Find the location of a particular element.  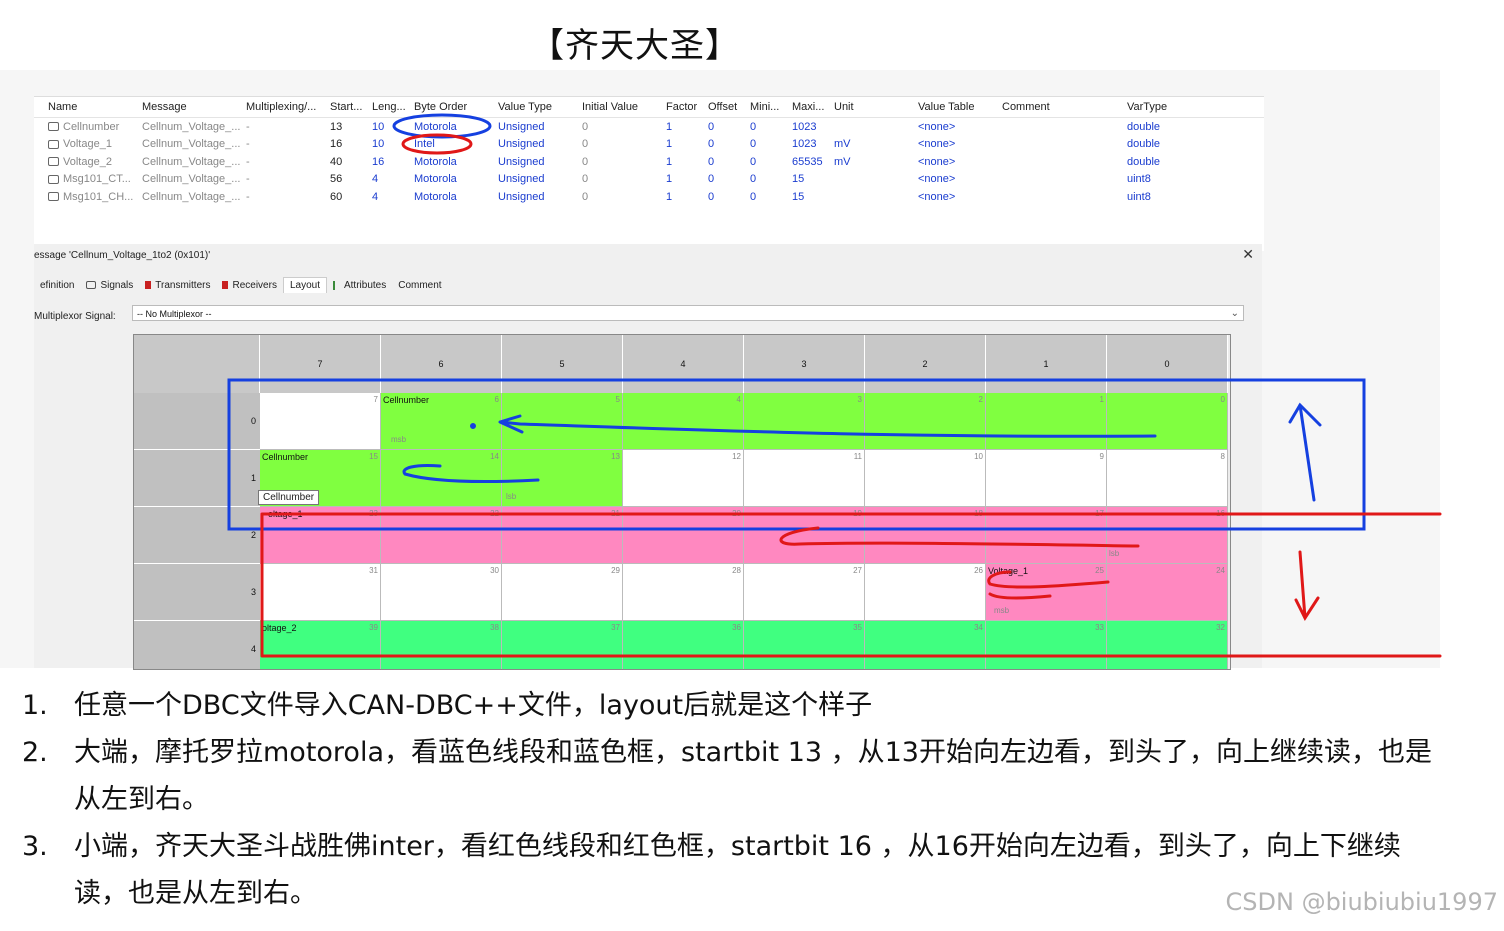

bit-cell: 22 is located at coordinates (441, 535).